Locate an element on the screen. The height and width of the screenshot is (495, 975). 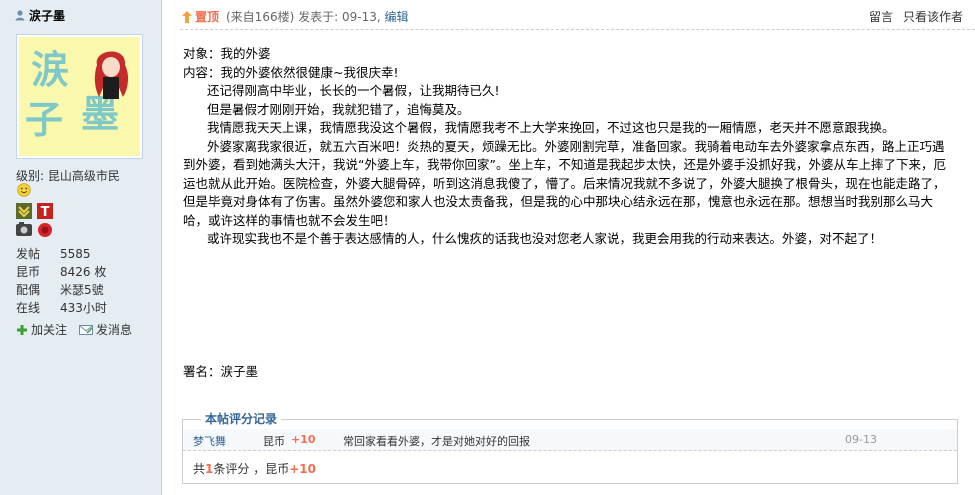
stat-value: 8426 枚 is located at coordinates (83, 272).